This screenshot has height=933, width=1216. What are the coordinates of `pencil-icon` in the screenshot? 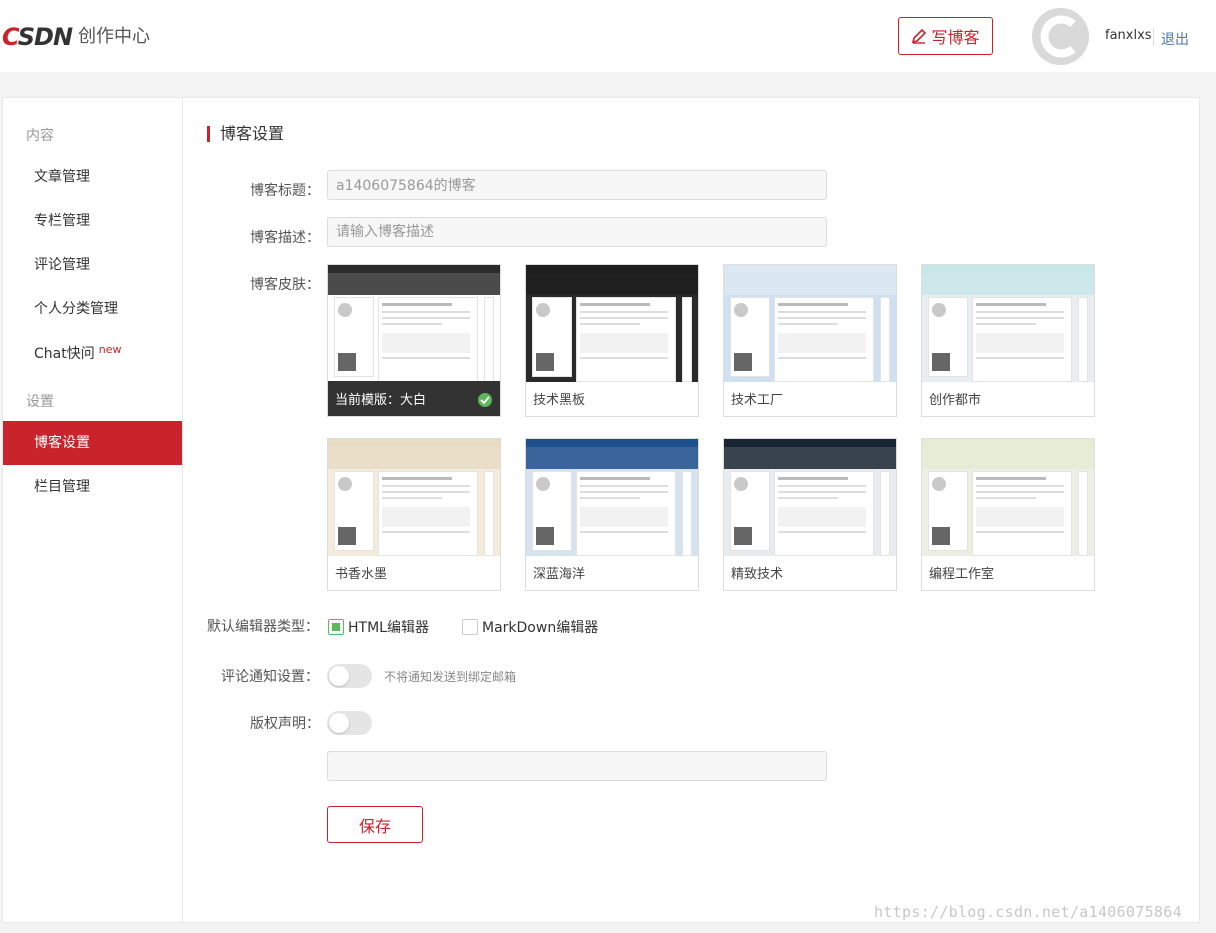 It's located at (919, 36).